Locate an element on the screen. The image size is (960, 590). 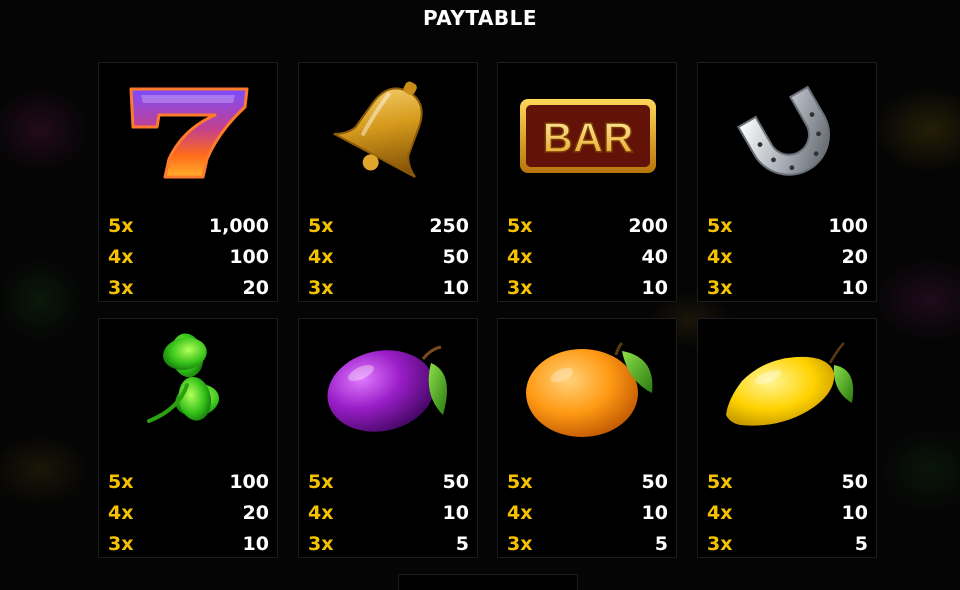
payout-list: 5x 250 4x 50 3x 10 is located at coordinates (388, 257).